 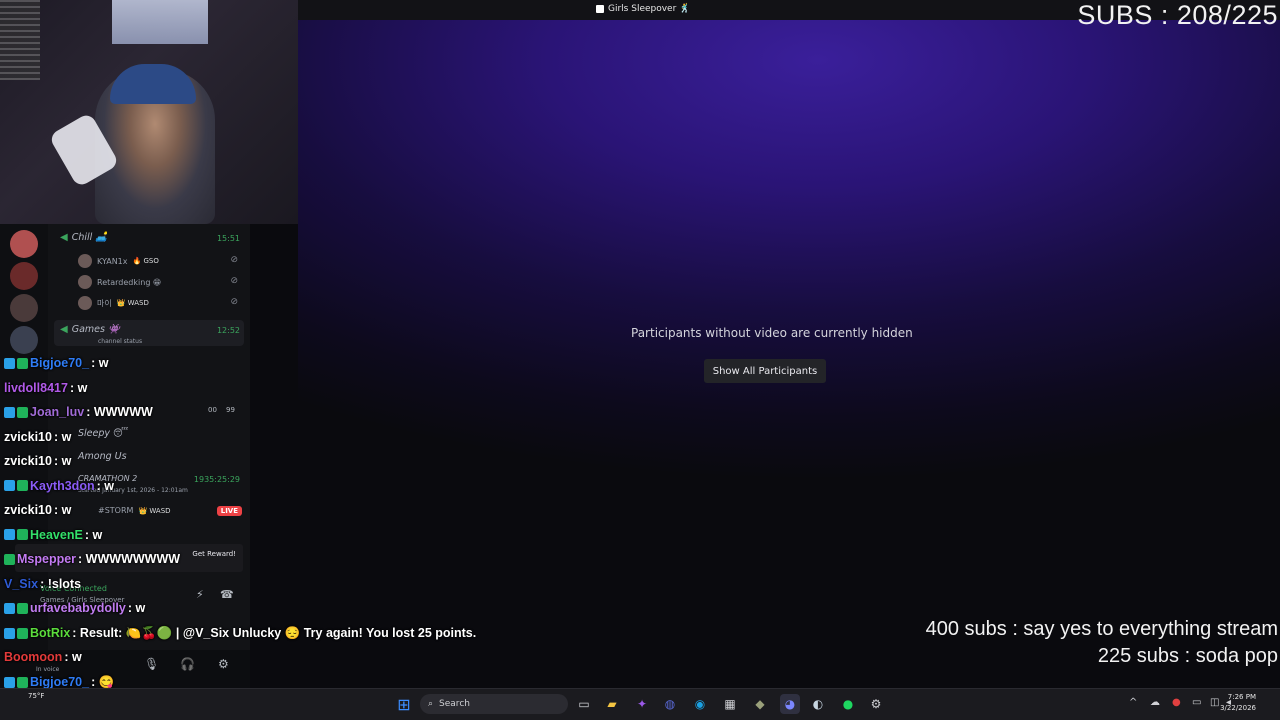 What do you see at coordinates (1176, 702) in the screenshot?
I see `mic-tray-icon: ●` at bounding box center [1176, 702].